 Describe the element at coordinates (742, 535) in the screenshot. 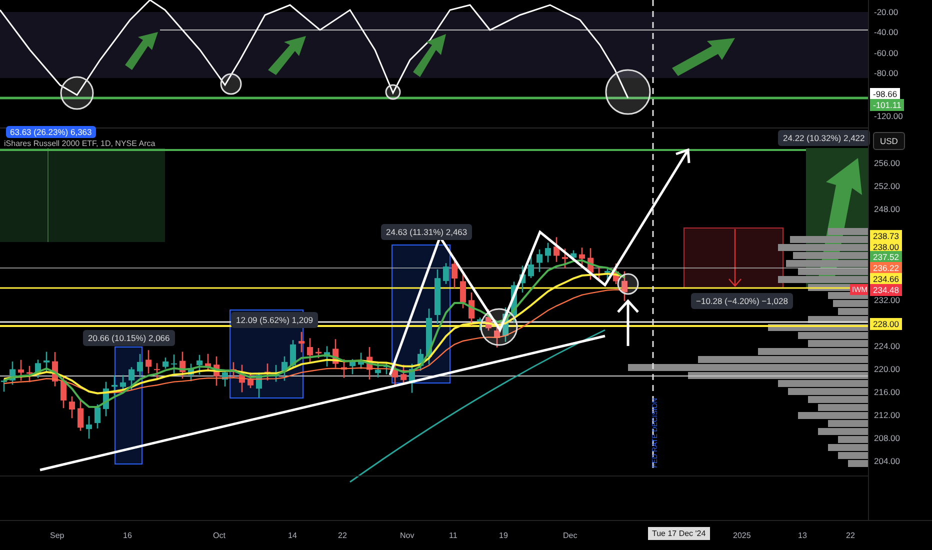

I see `axis-label: 2025` at that location.